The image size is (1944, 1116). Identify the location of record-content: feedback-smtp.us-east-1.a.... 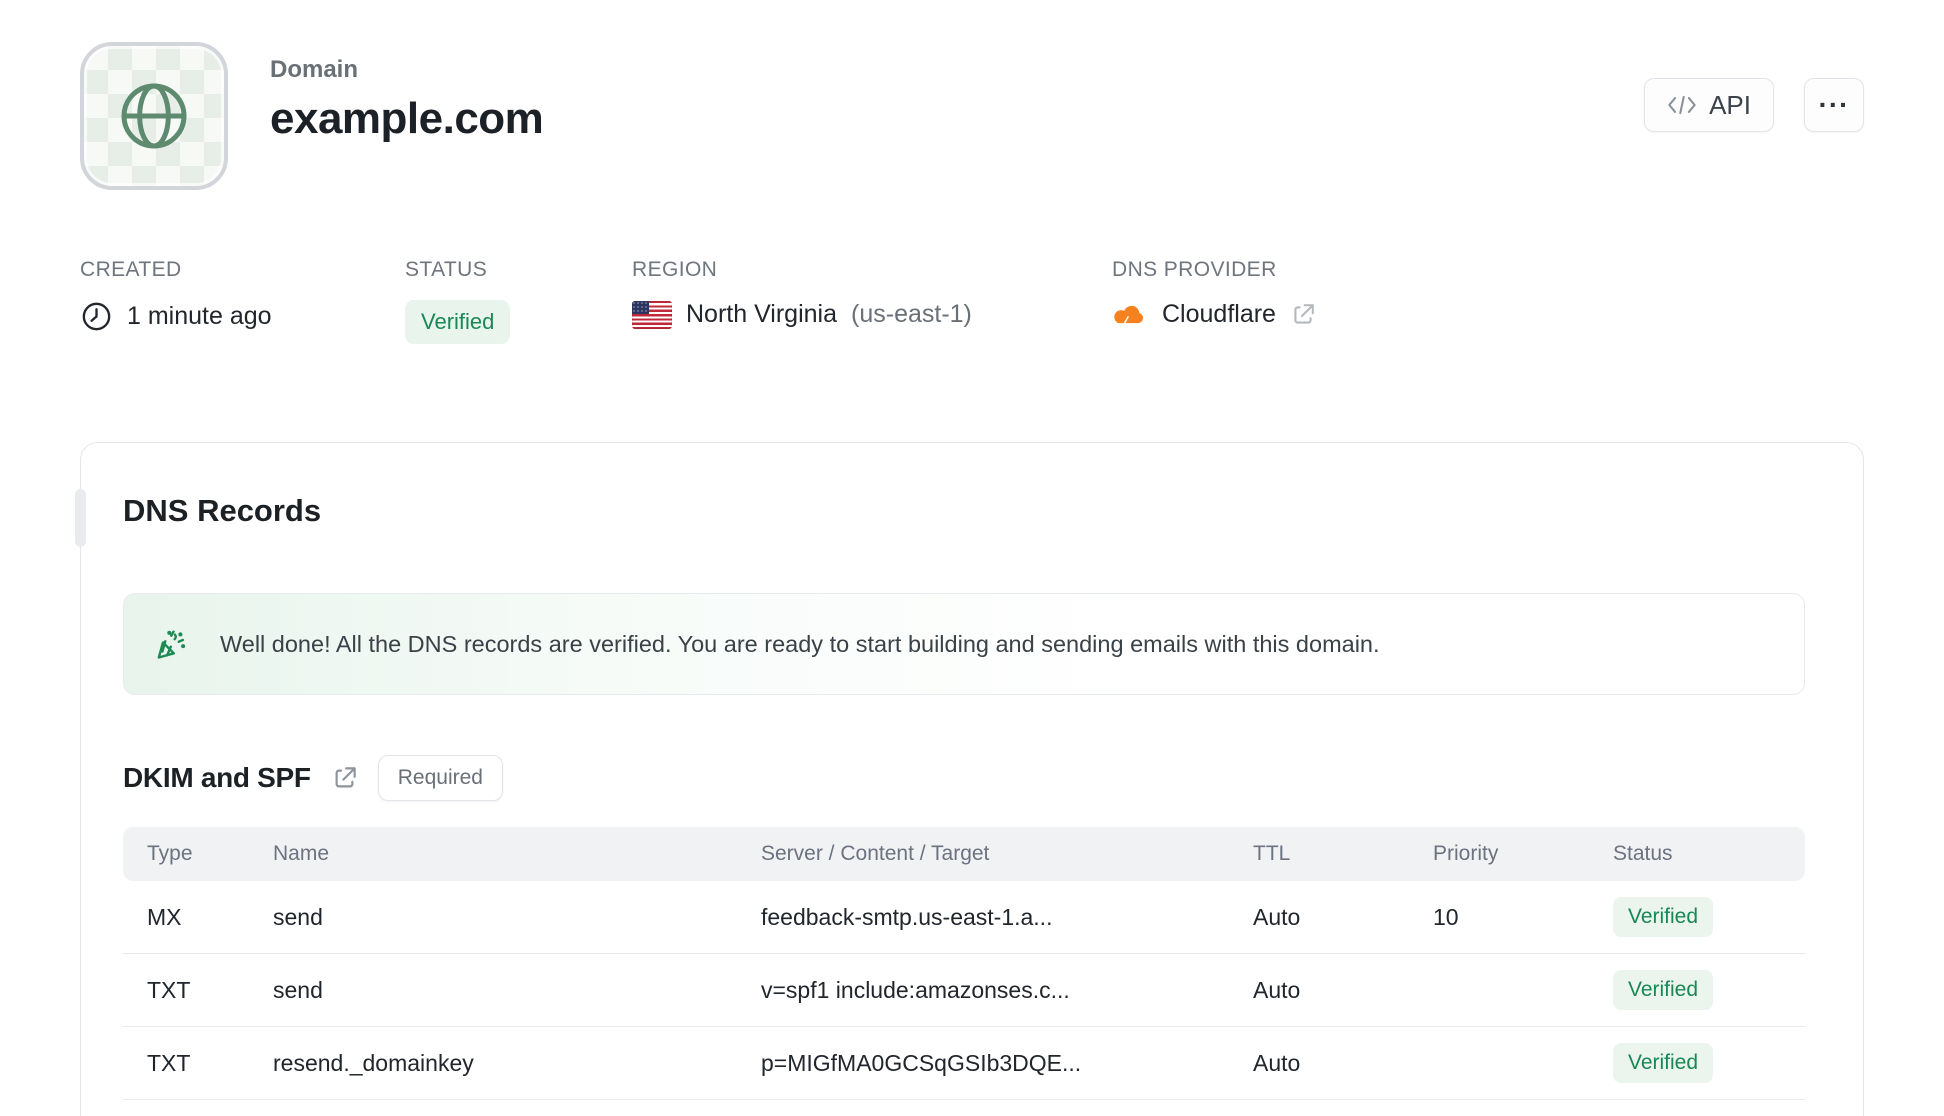
(907, 916).